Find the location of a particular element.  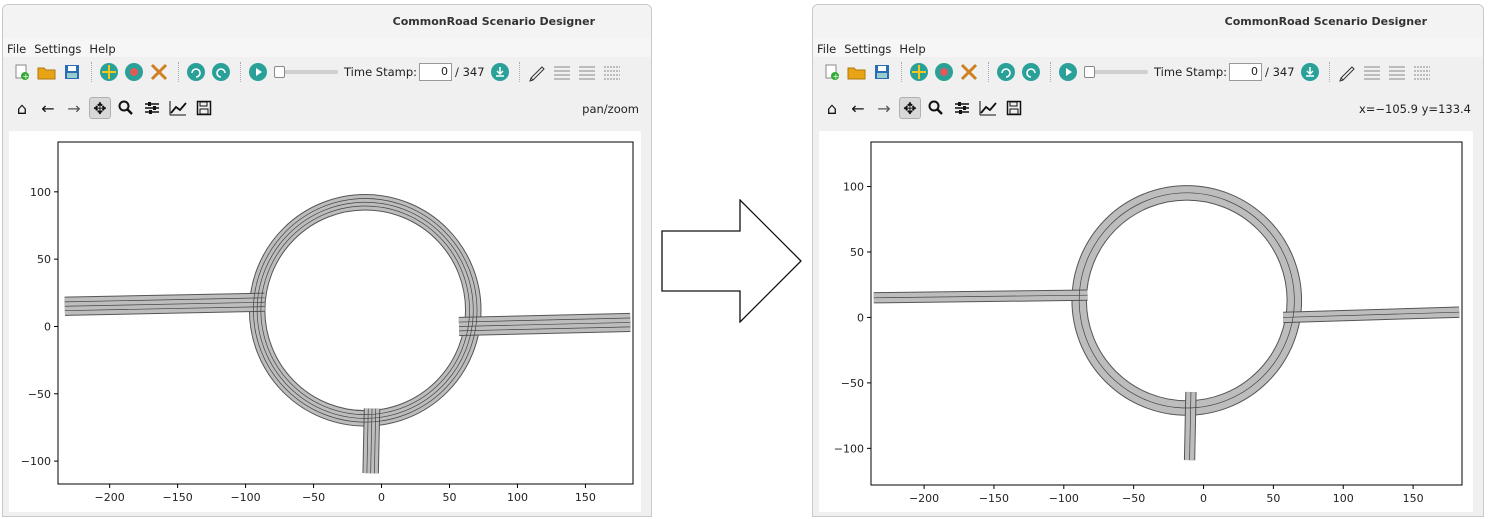

timestamp-label: Time Stamp: is located at coordinates (381, 72).